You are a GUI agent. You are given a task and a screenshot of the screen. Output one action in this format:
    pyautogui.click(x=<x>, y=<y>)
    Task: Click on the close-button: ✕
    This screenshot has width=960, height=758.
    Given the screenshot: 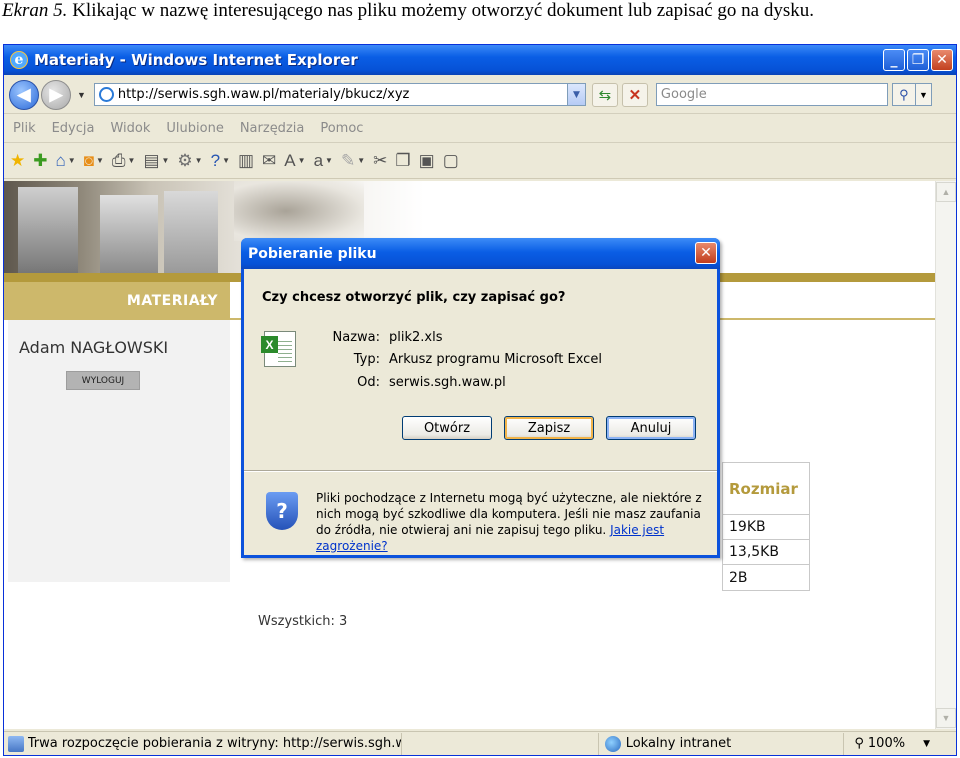 What is the action you would take?
    pyautogui.click(x=942, y=60)
    